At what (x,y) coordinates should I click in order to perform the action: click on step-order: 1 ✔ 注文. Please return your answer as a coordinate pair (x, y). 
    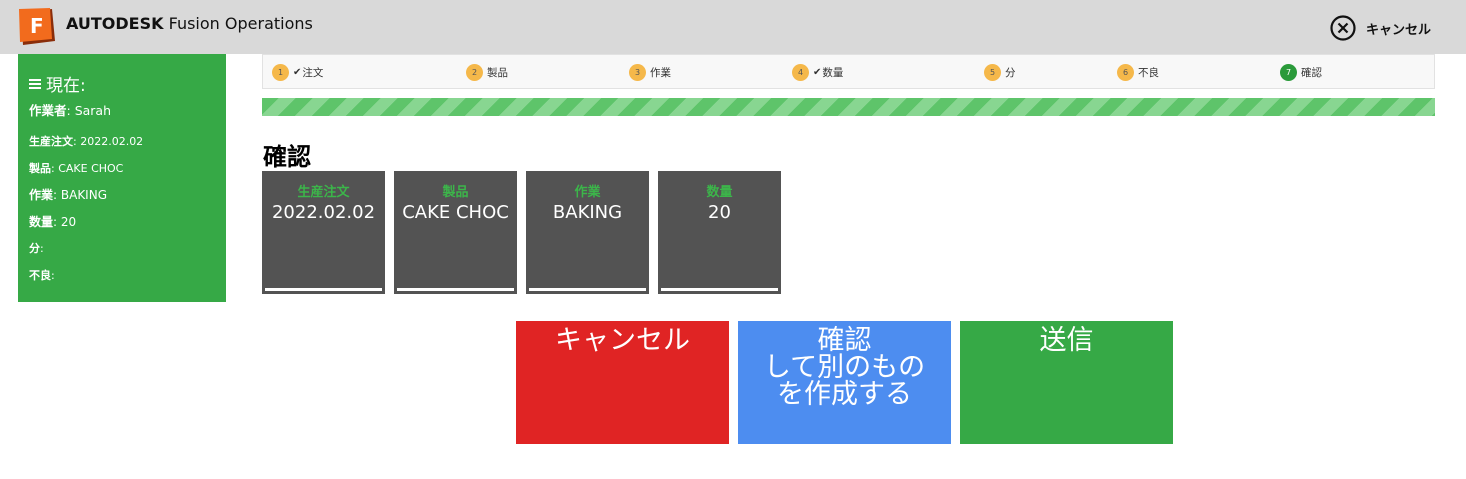
    Looking at the image, I should click on (297, 72).